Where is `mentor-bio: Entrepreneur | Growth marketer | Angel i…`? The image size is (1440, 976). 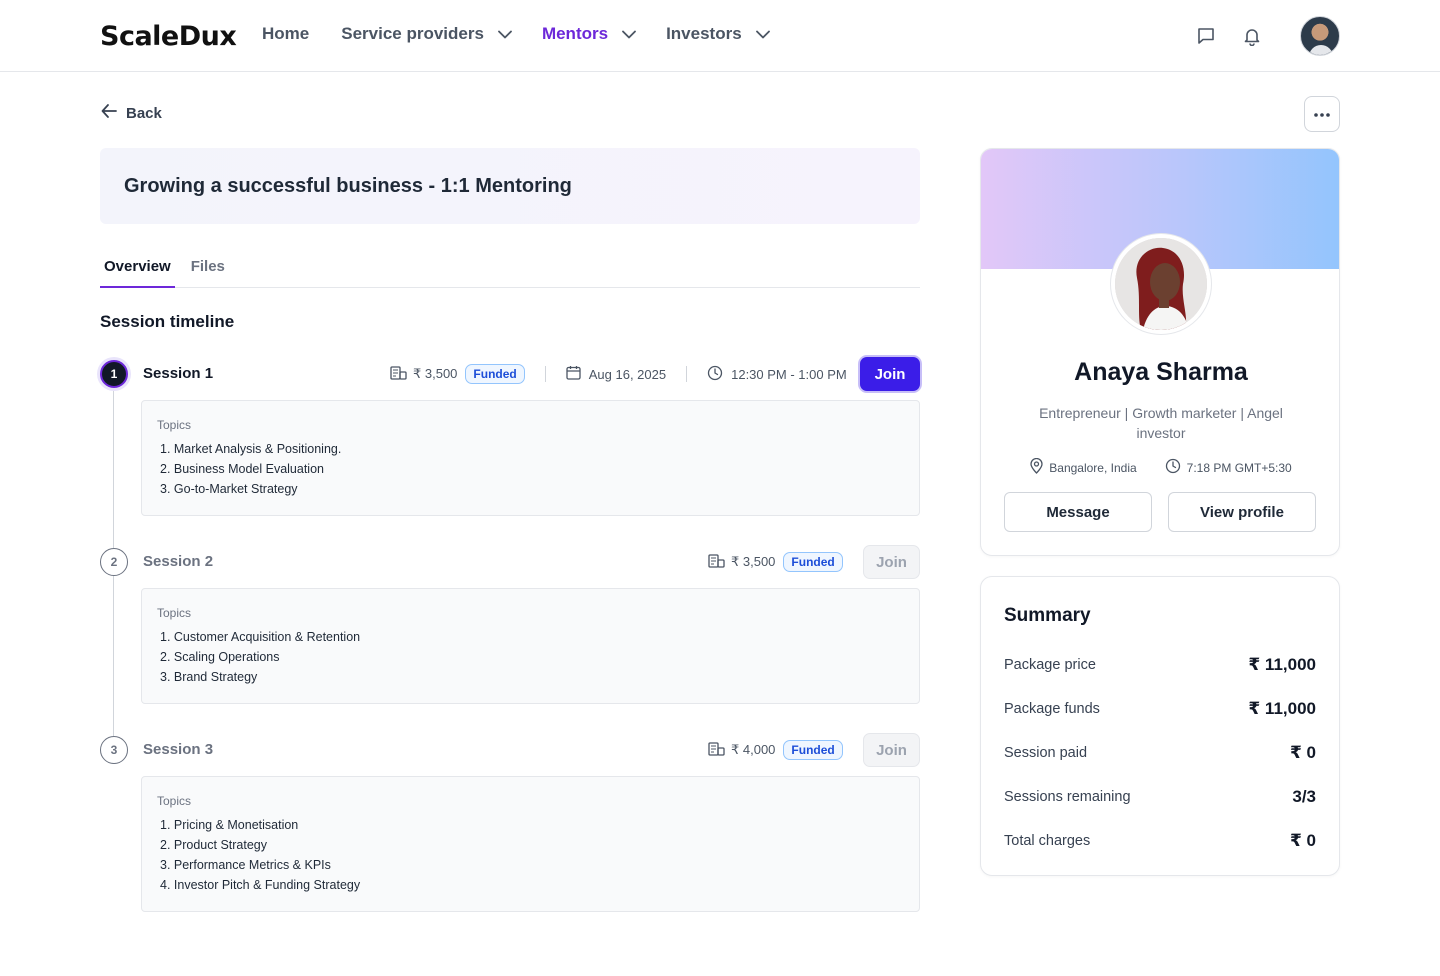
mentor-bio: Entrepreneur | Growth marketer | Angel i… is located at coordinates (1161, 423).